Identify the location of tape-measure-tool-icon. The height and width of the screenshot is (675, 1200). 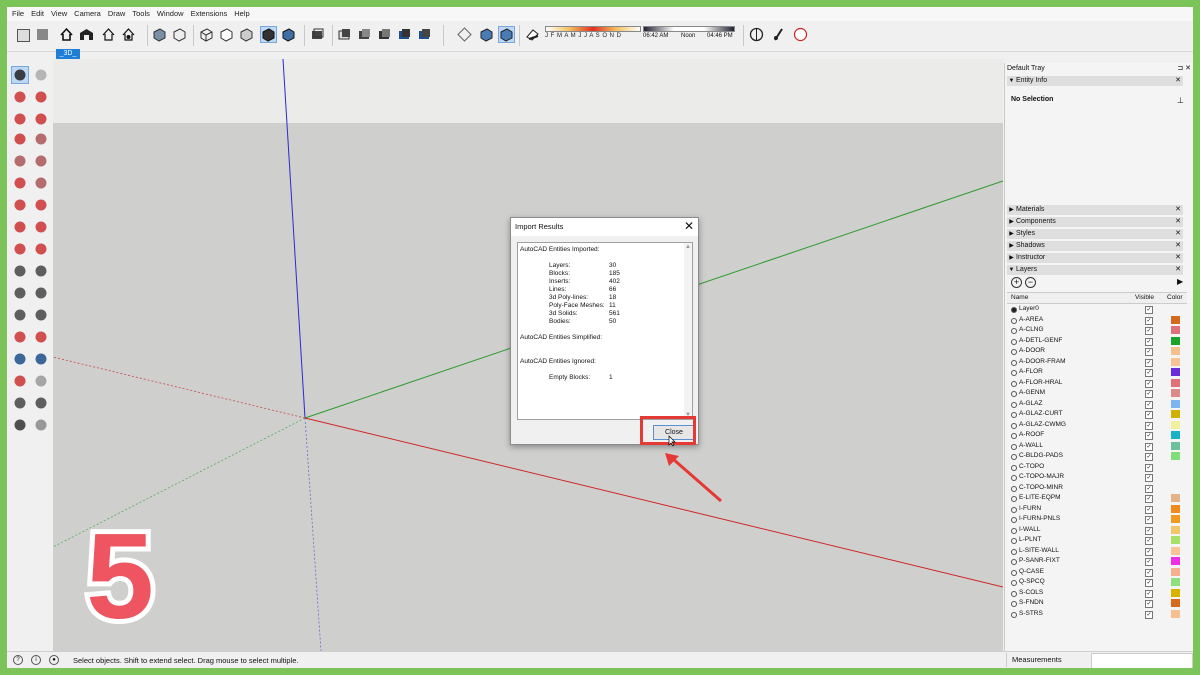
(20, 271).